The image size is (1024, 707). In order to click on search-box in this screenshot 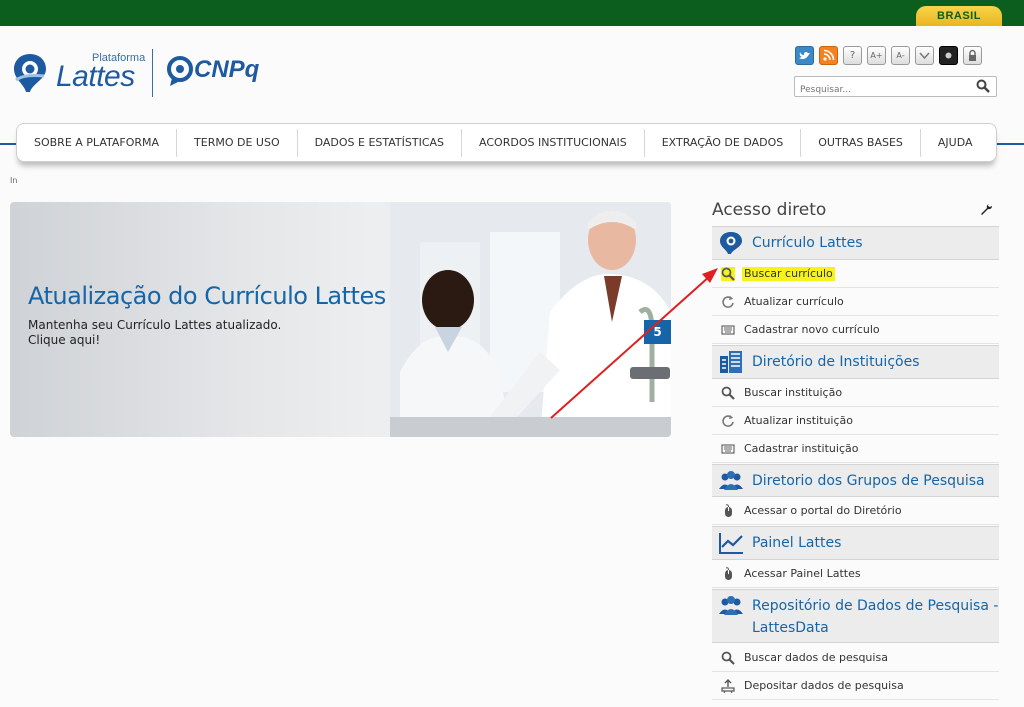, I will do `click(895, 88)`.